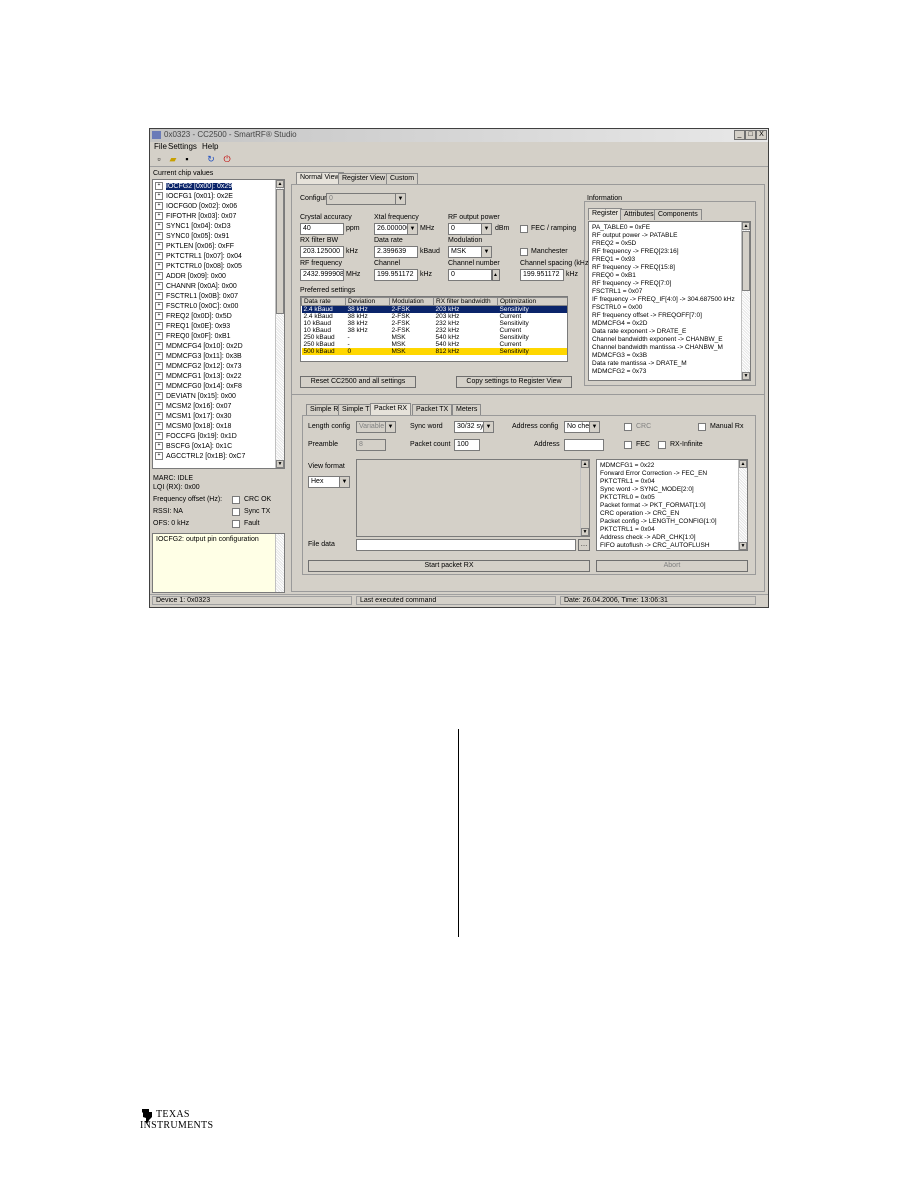  Describe the element at coordinates (190, 276) in the screenshot. I see `tree-item: + ADDR [0x09]: 0x00` at that location.